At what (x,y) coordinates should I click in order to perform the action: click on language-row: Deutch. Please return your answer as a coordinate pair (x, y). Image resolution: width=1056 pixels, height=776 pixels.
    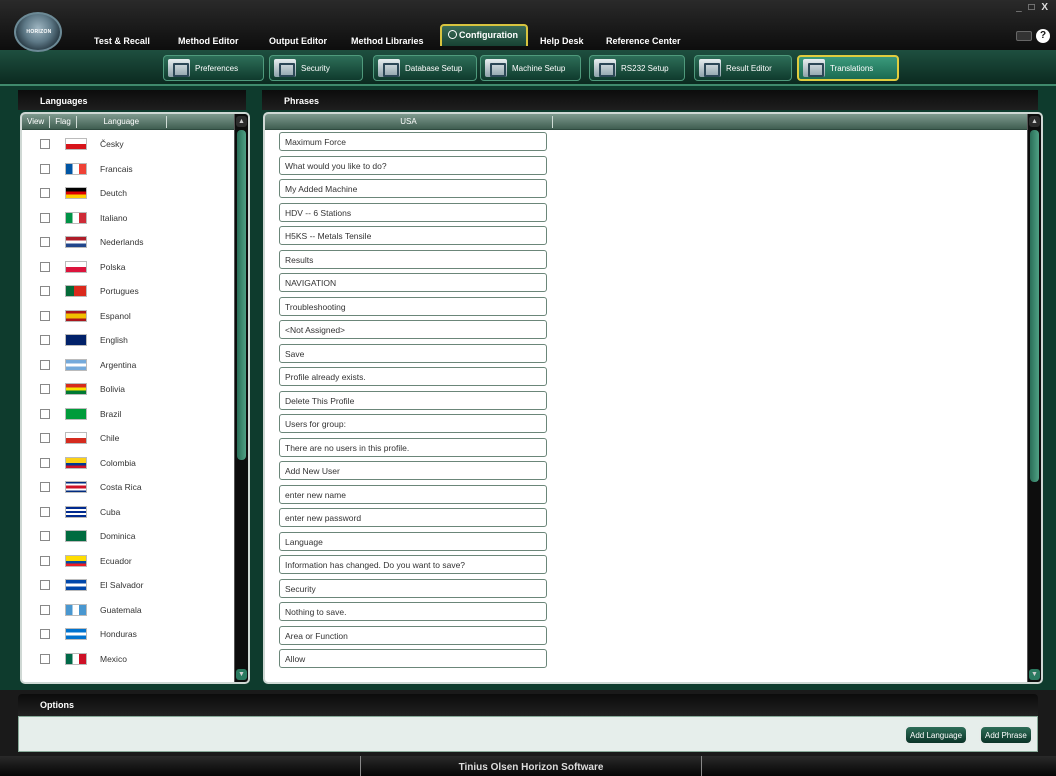
    Looking at the image, I should click on (127, 193).